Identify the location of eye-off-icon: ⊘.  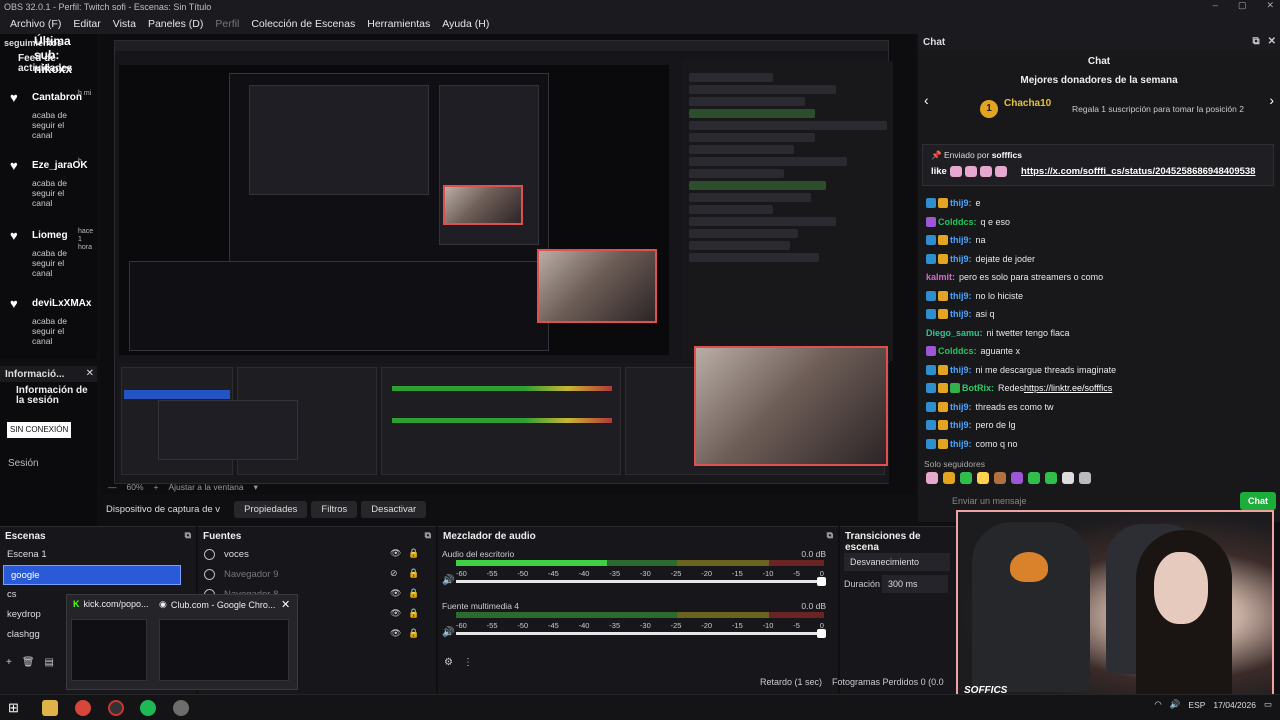
(394, 573).